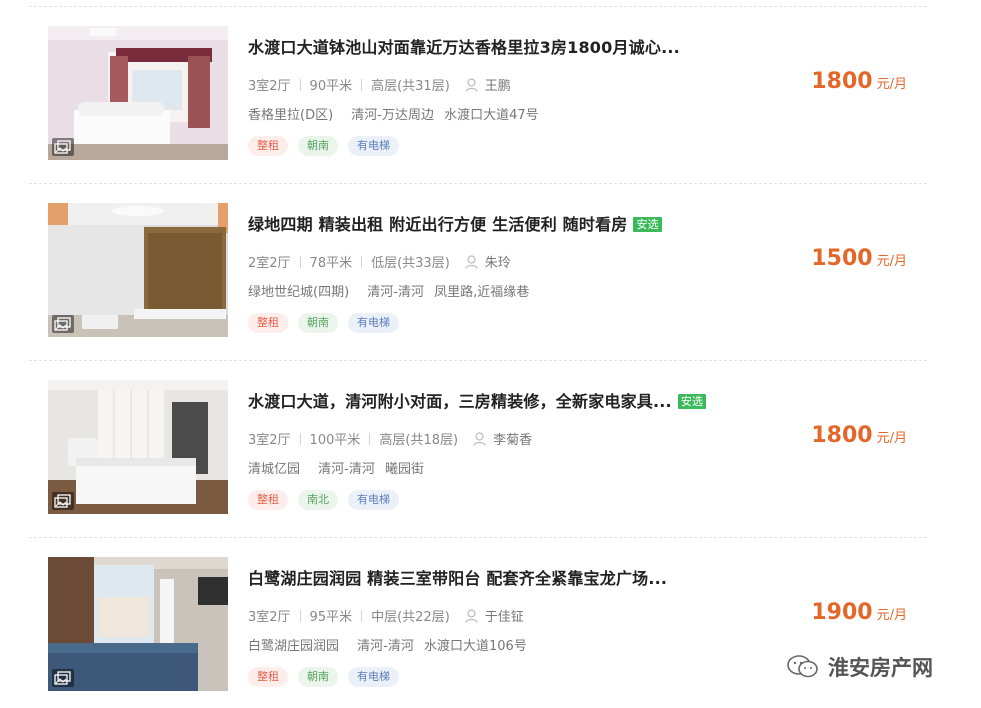 The image size is (981, 708). I want to click on community-link: 绿地世纪城(四期), so click(298, 292).